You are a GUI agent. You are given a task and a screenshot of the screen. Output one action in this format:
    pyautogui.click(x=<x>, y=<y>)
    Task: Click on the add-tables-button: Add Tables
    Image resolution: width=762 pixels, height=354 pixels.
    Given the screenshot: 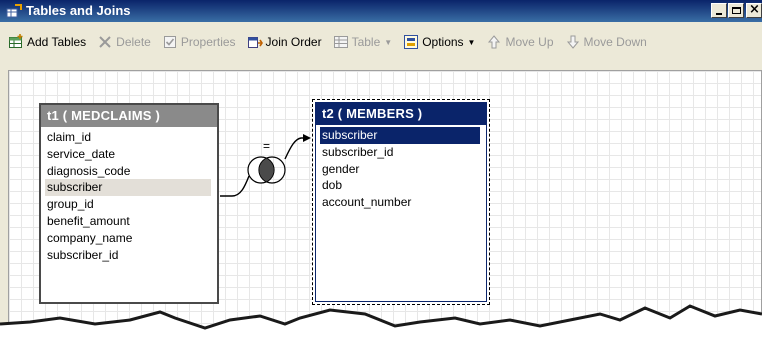 What is the action you would take?
    pyautogui.click(x=47, y=42)
    